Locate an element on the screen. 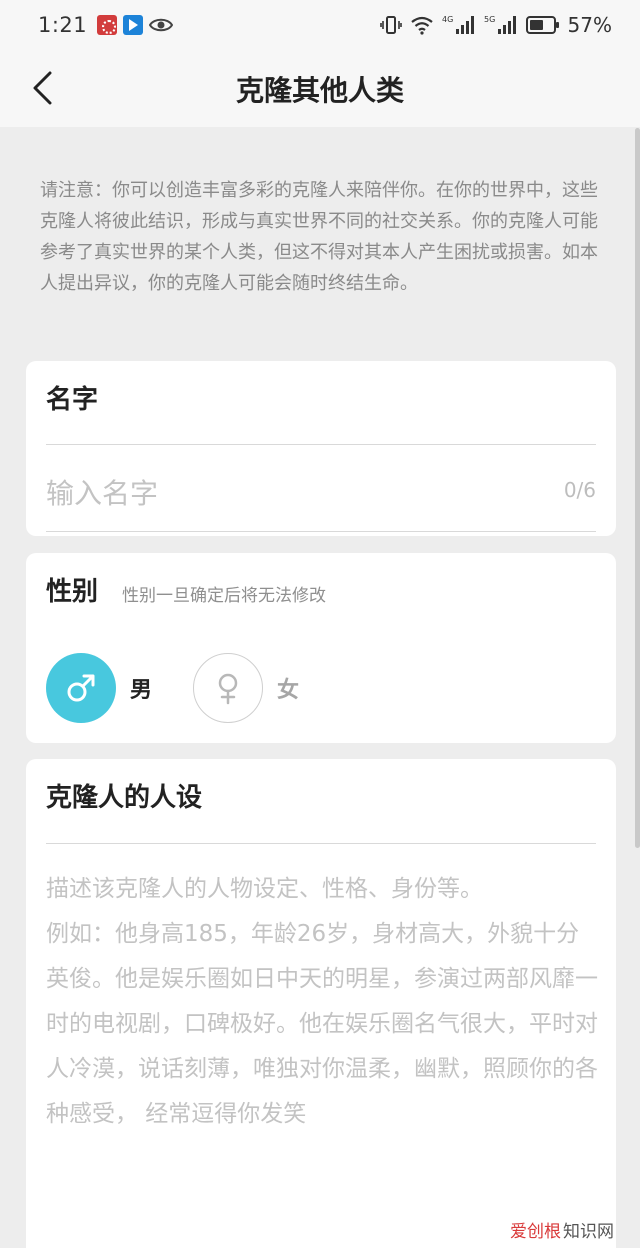 The height and width of the screenshot is (1248, 640). notification-icons is located at coordinates (135, 25).